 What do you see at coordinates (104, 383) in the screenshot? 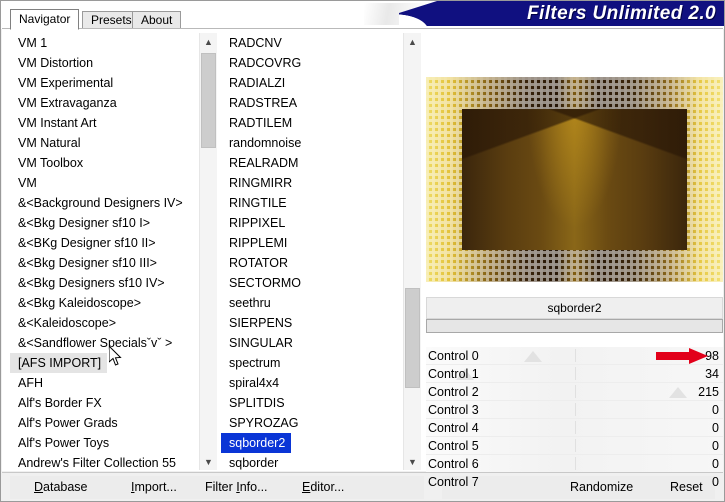
I see `list-item: AFH` at bounding box center [104, 383].